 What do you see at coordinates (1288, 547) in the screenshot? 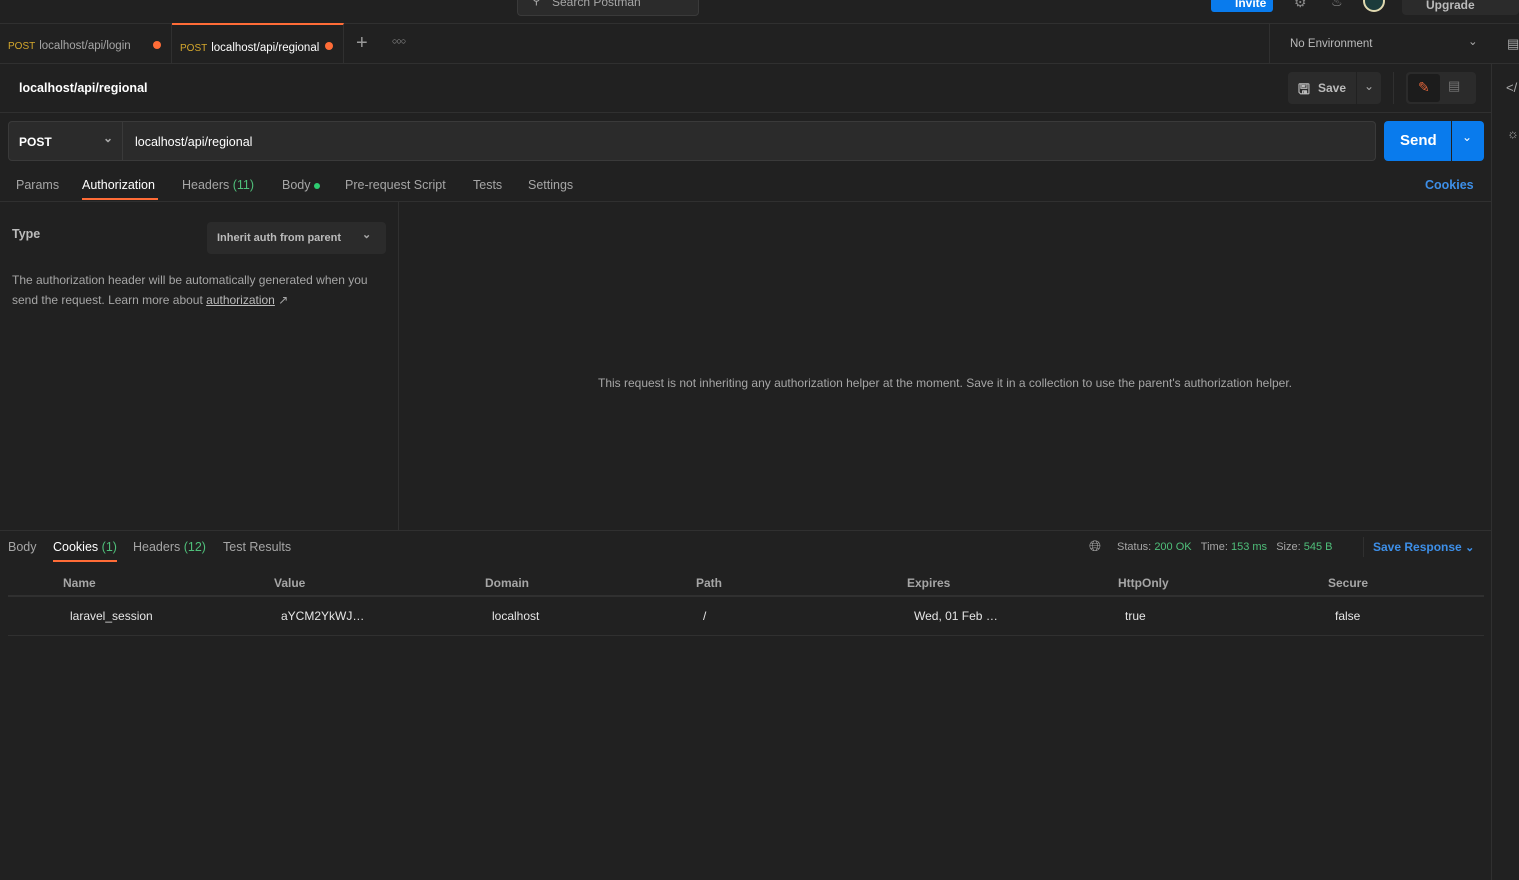
I see `size-label: Size:` at bounding box center [1288, 547].